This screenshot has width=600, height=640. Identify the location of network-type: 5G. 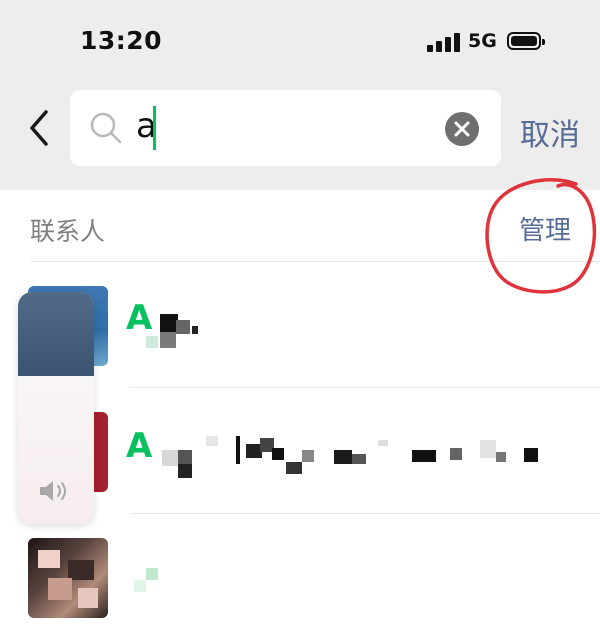
(482, 41).